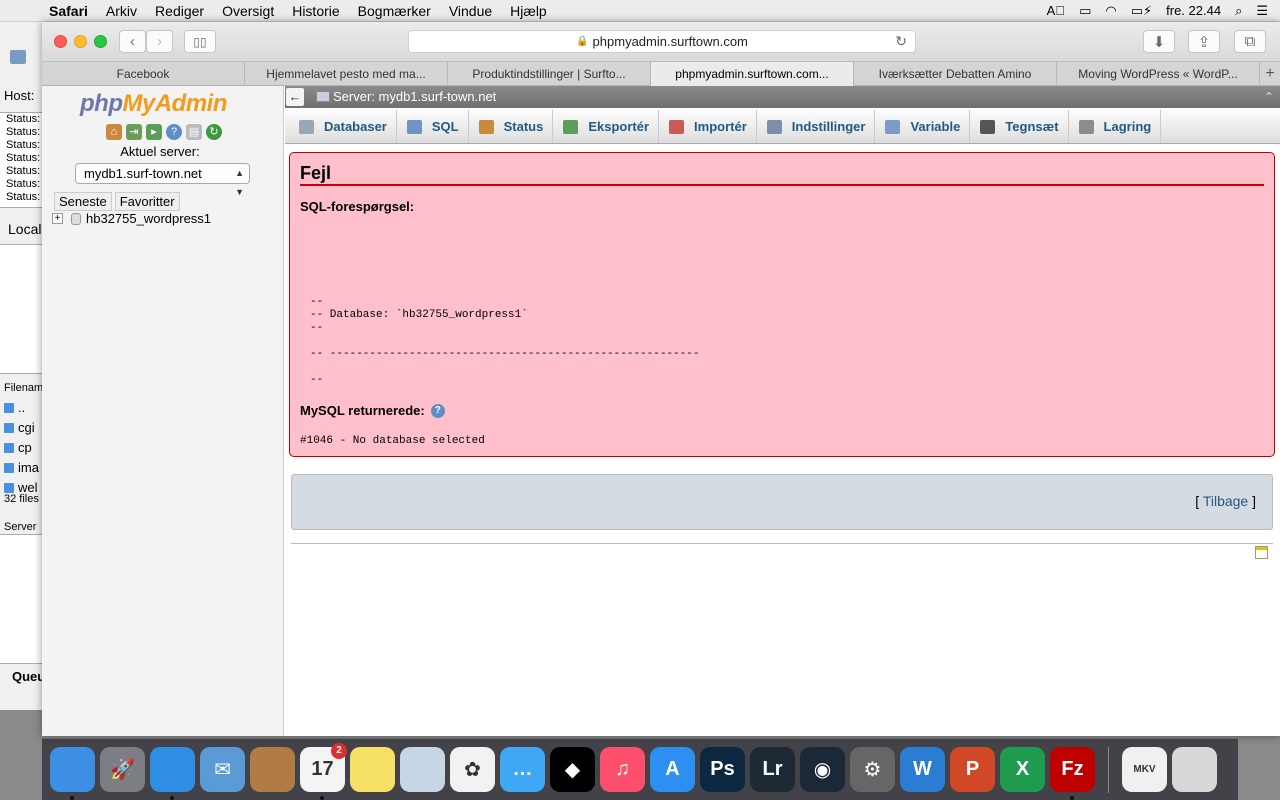 This screenshot has width=1280, height=800. Describe the element at coordinates (21, 599) in the screenshot. I see `queue-list` at that location.